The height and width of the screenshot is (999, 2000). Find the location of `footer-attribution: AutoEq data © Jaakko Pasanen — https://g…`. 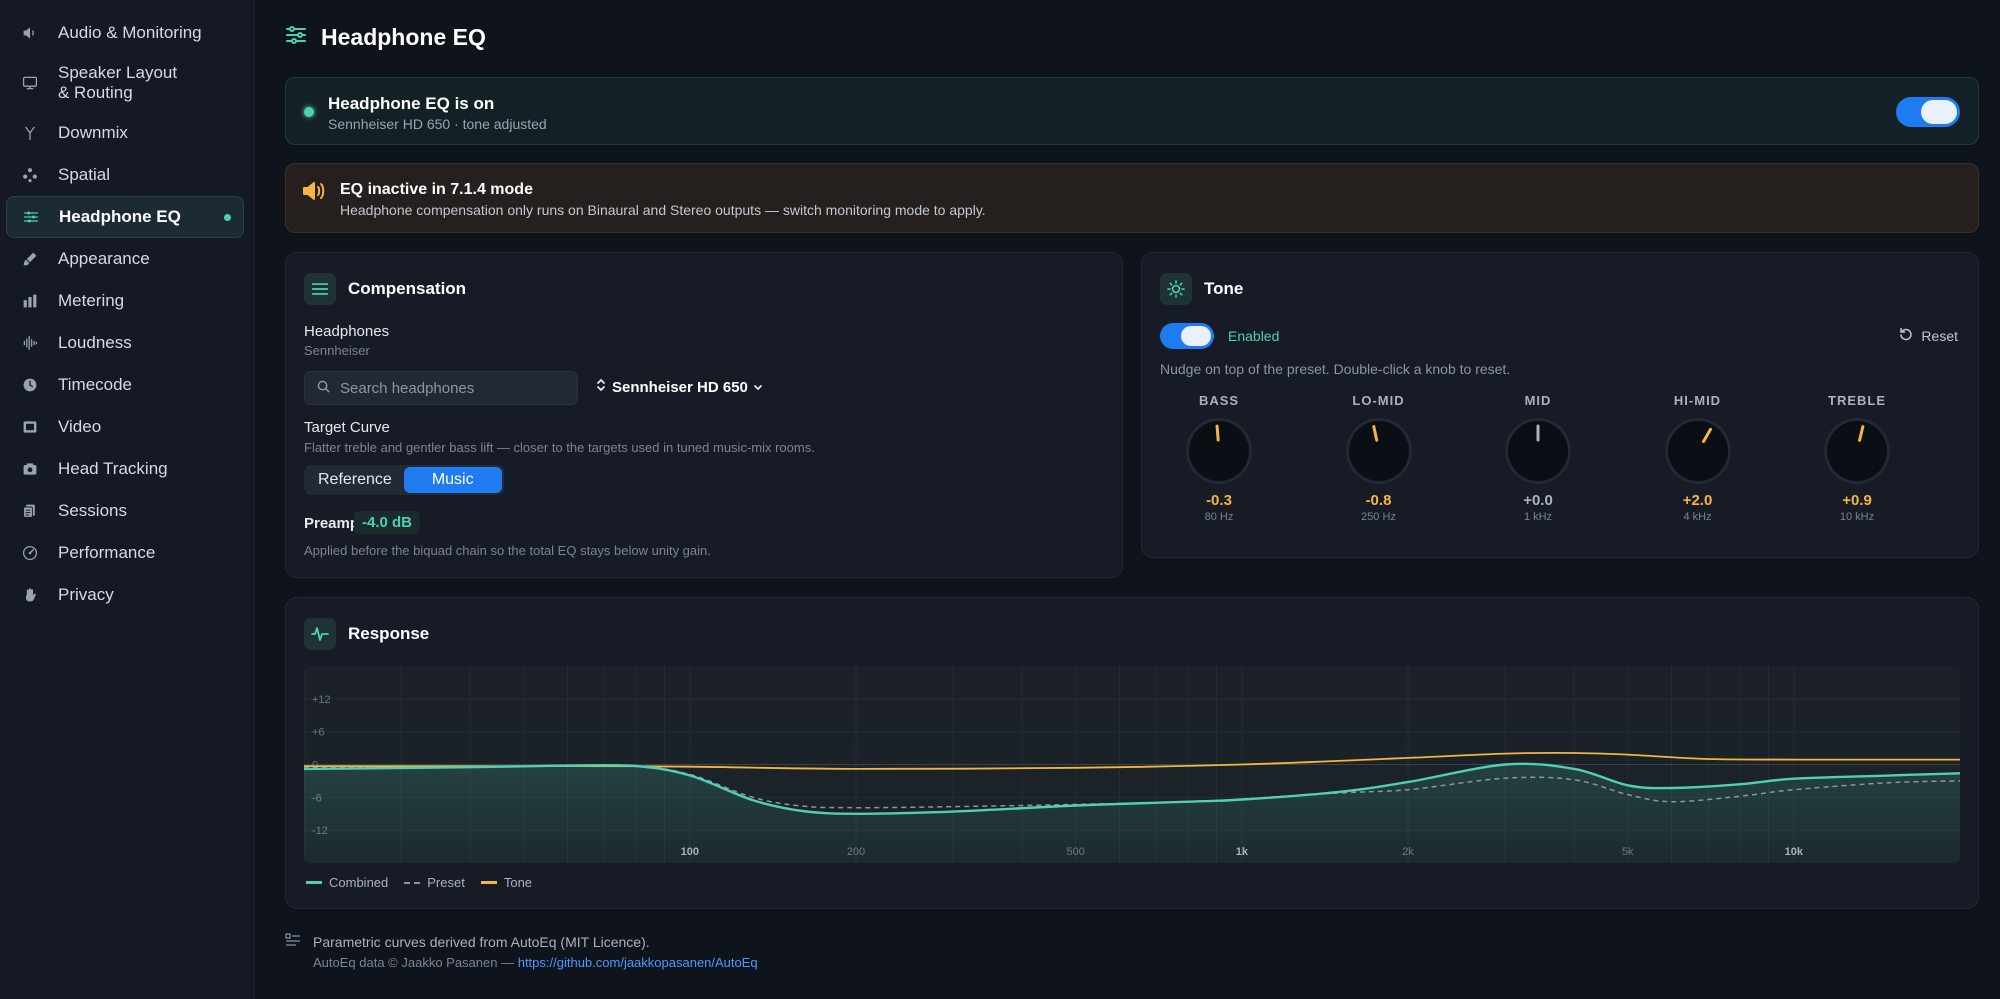

footer-attribution: AutoEq data © Jaakko Pasanen — https://g… is located at coordinates (535, 962).